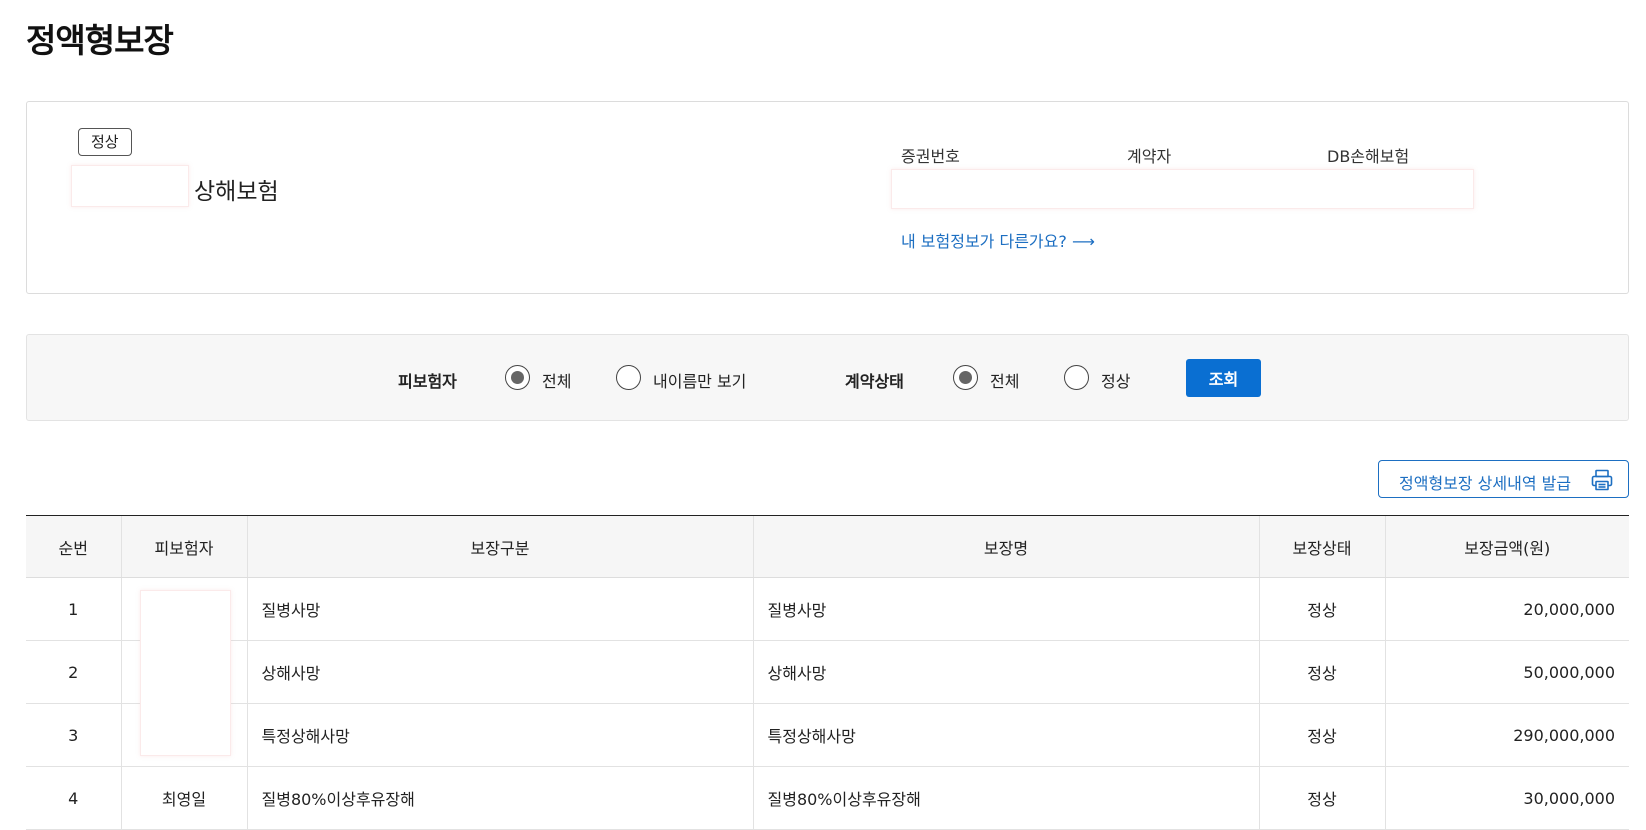 The height and width of the screenshot is (830, 1646). What do you see at coordinates (1506, 798) in the screenshot?
I see `cell-amount: 30,000,000` at bounding box center [1506, 798].